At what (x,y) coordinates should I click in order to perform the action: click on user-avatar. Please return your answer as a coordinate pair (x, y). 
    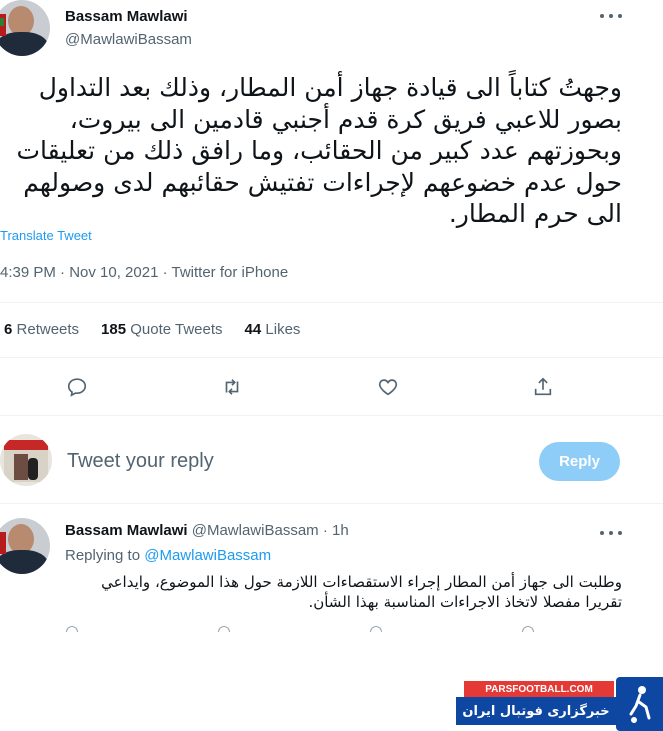
    Looking at the image, I should click on (26, 460).